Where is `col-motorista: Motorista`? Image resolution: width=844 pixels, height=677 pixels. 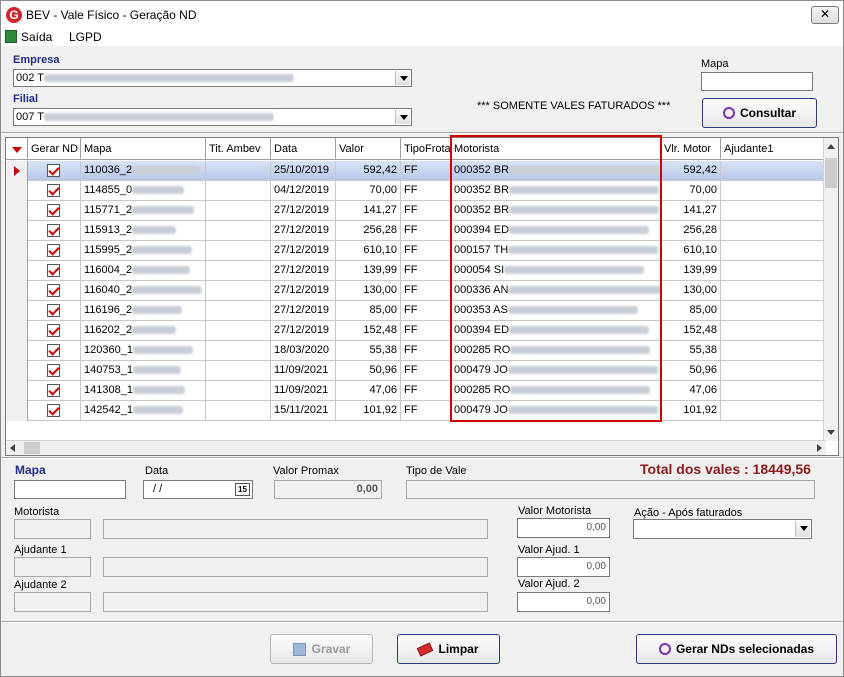 col-motorista: Motorista is located at coordinates (556, 149).